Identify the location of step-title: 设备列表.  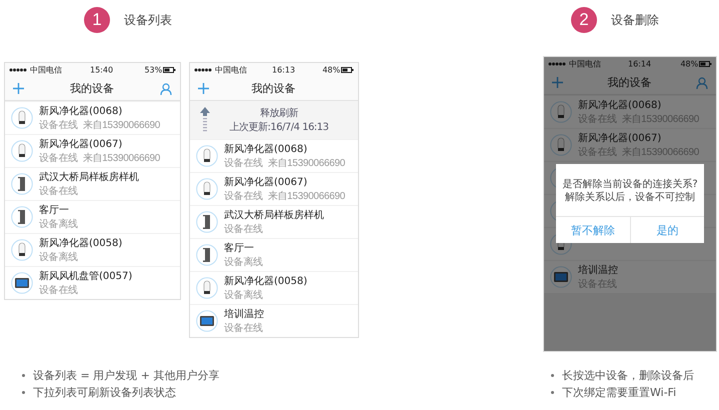
(148, 20).